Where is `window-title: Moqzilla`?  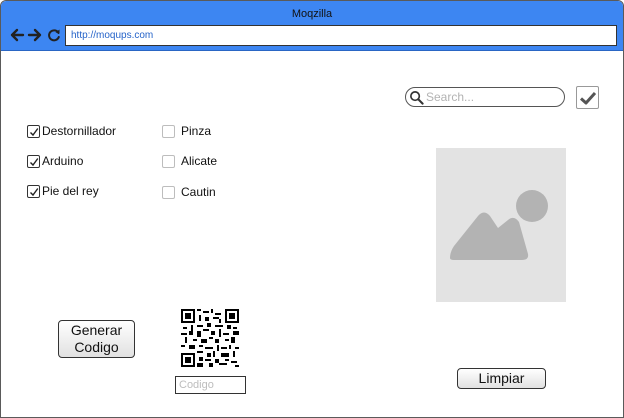
window-title: Moqzilla is located at coordinates (312, 14).